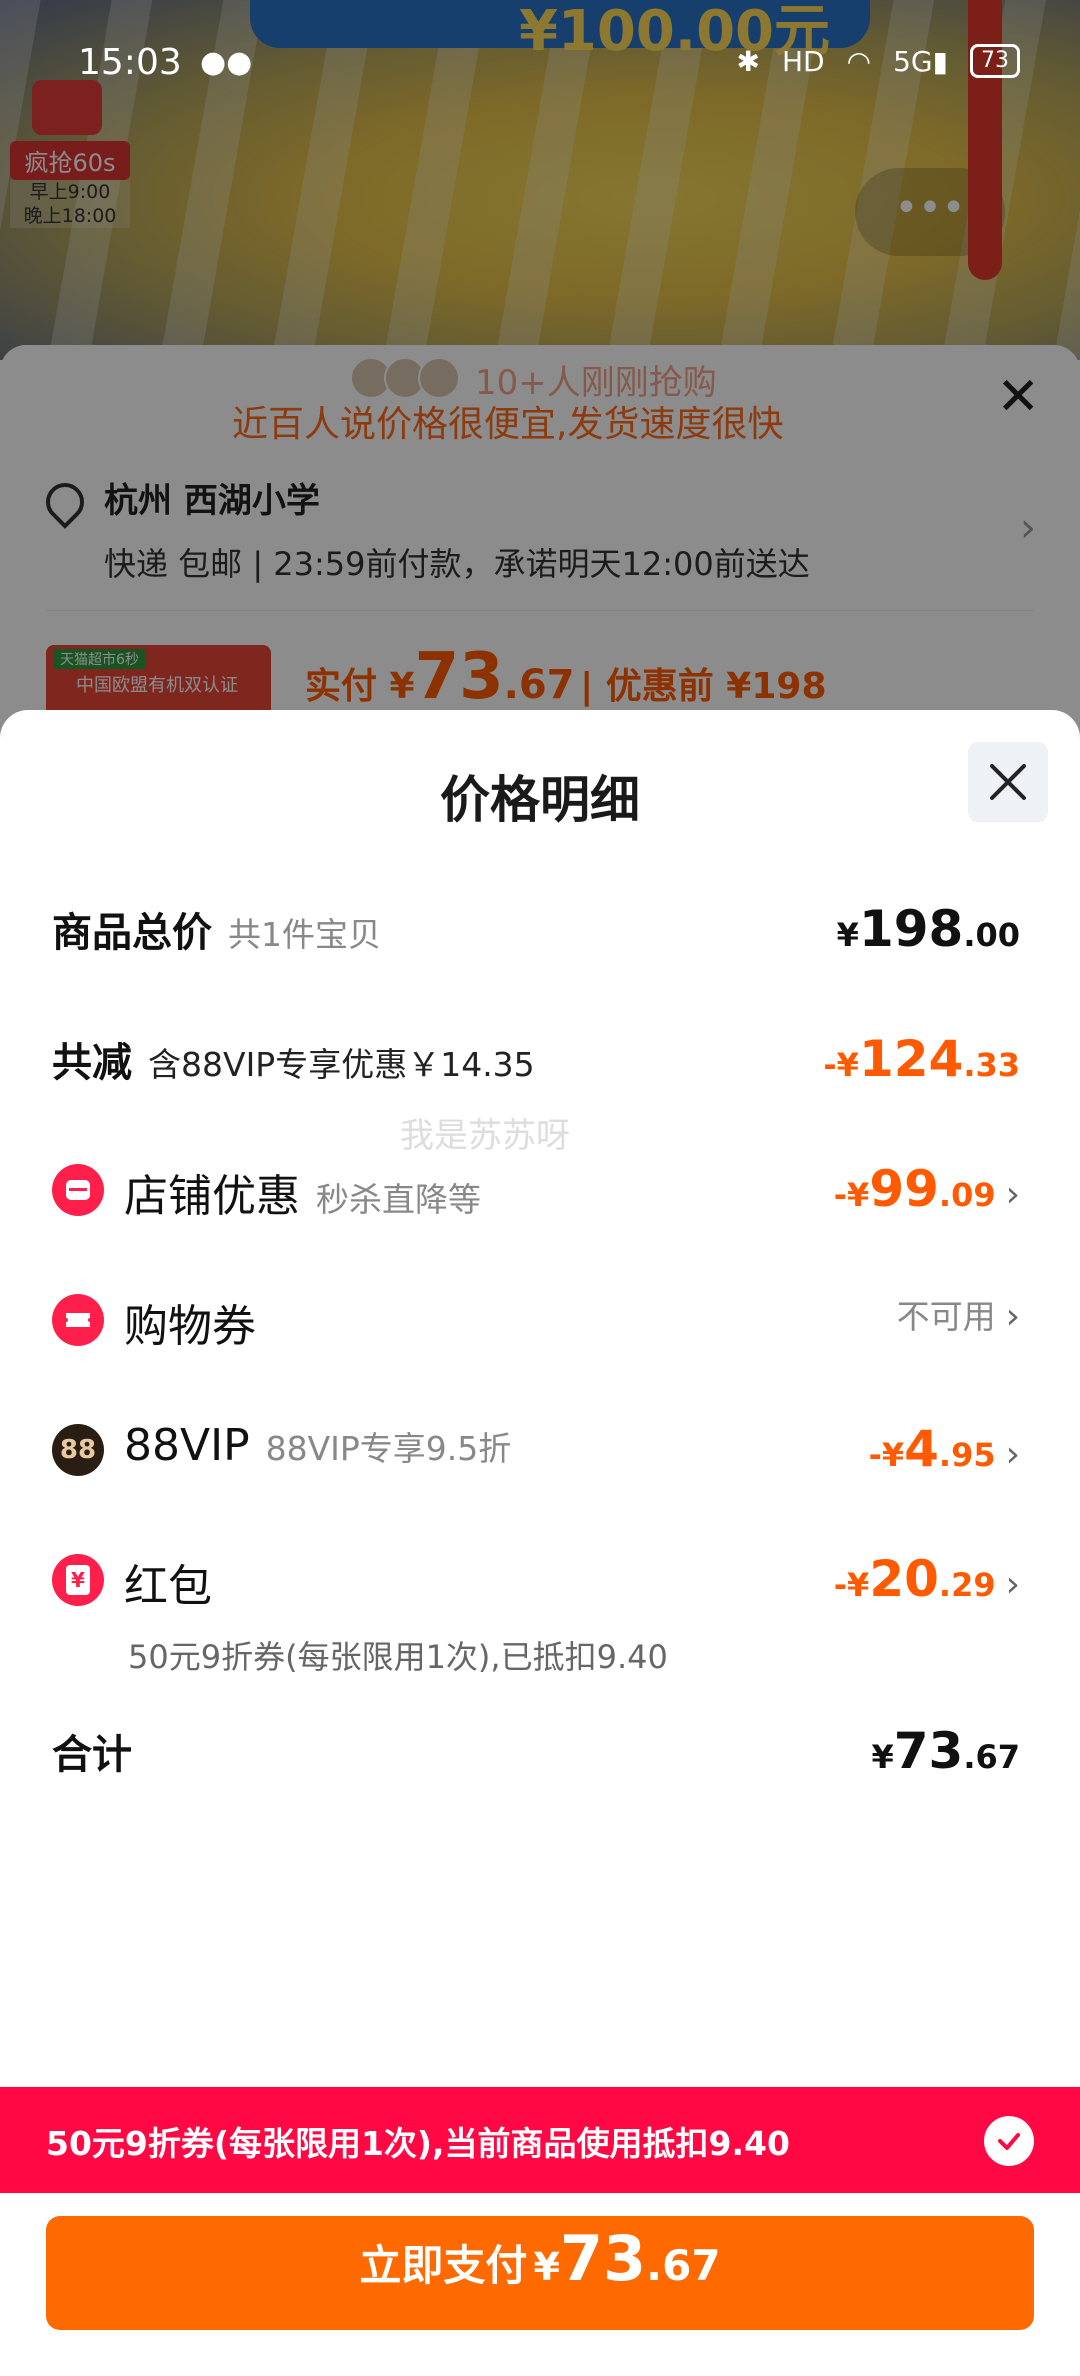  I want to click on shop-discount-sub: 秒杀直降等, so click(398, 1199).